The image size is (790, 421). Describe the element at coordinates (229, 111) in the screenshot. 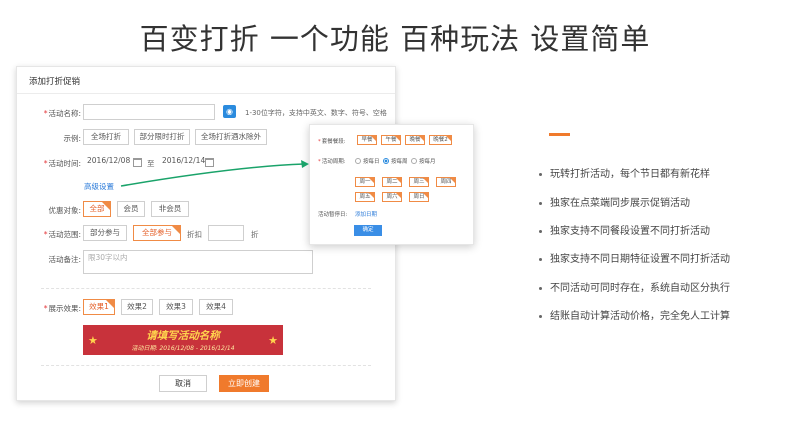

I see `preview-eye-icon: ◉` at that location.